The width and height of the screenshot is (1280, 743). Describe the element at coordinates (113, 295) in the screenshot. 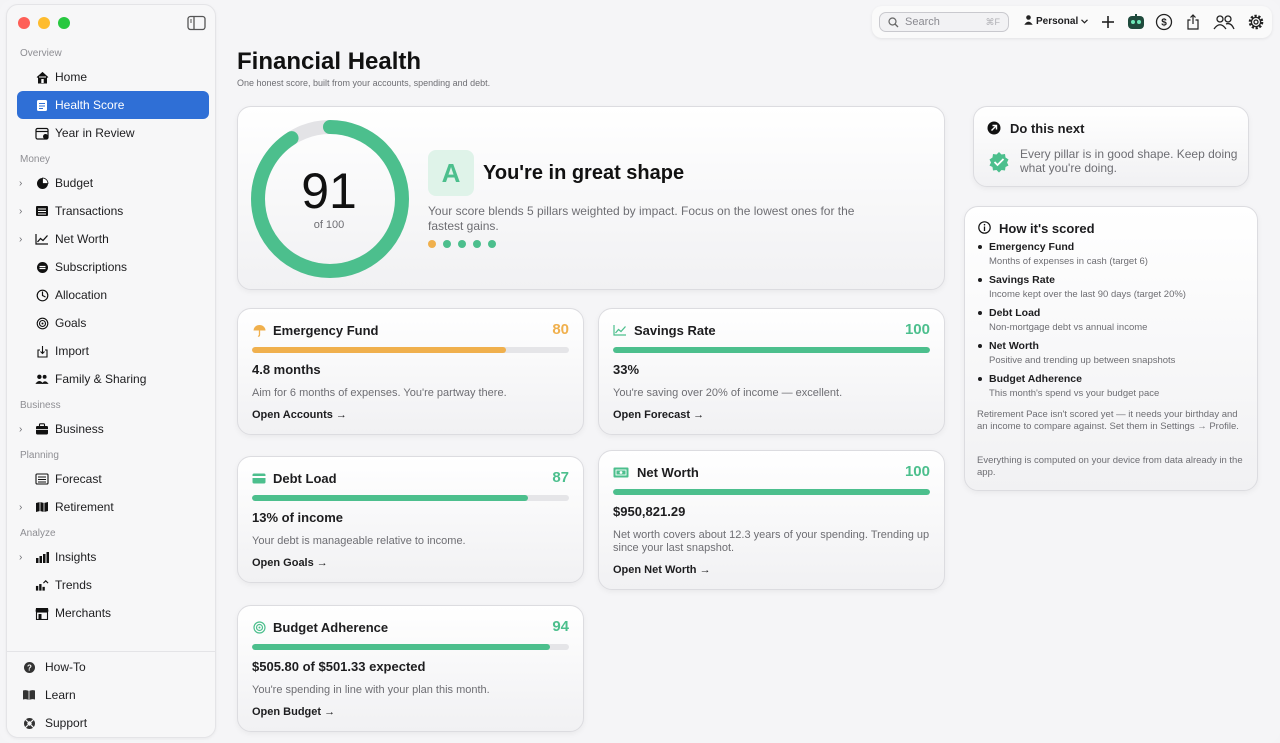

I see `sidebar-item-allocation: Allocation` at that location.